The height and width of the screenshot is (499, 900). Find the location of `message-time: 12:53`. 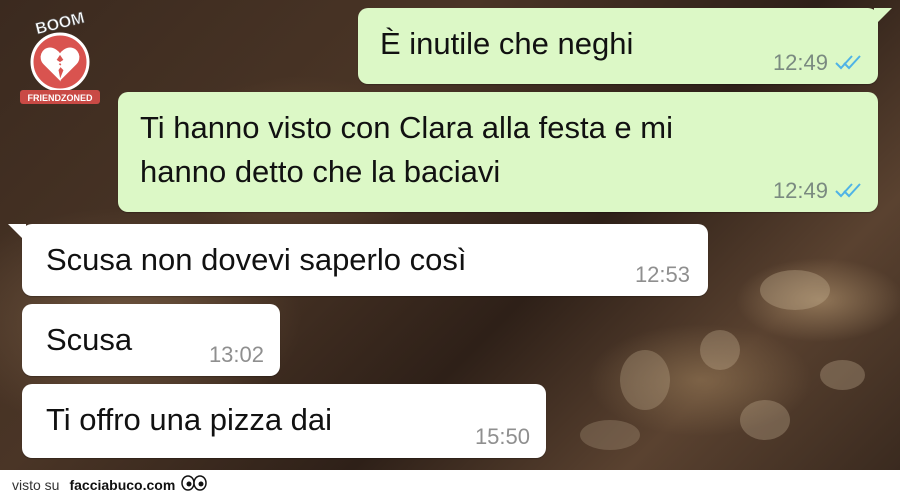

message-time: 12:53 is located at coordinates (662, 274).